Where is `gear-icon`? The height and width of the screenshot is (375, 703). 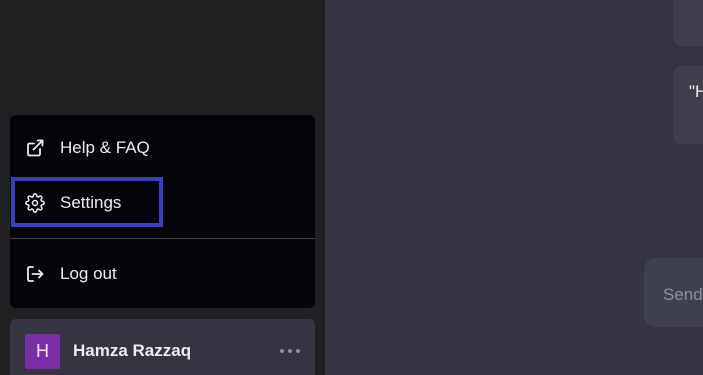
gear-icon is located at coordinates (35, 203).